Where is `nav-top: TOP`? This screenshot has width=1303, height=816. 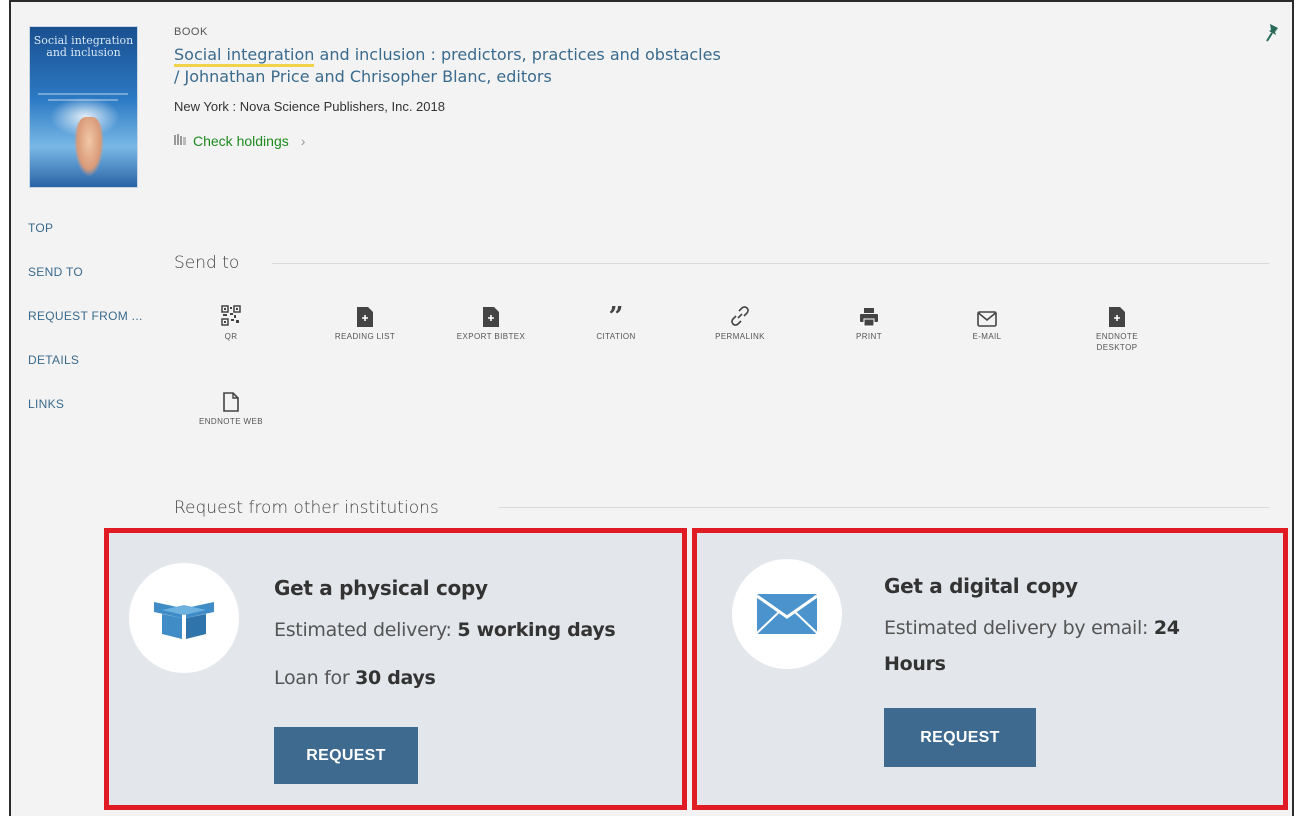
nav-top: TOP is located at coordinates (85, 242).